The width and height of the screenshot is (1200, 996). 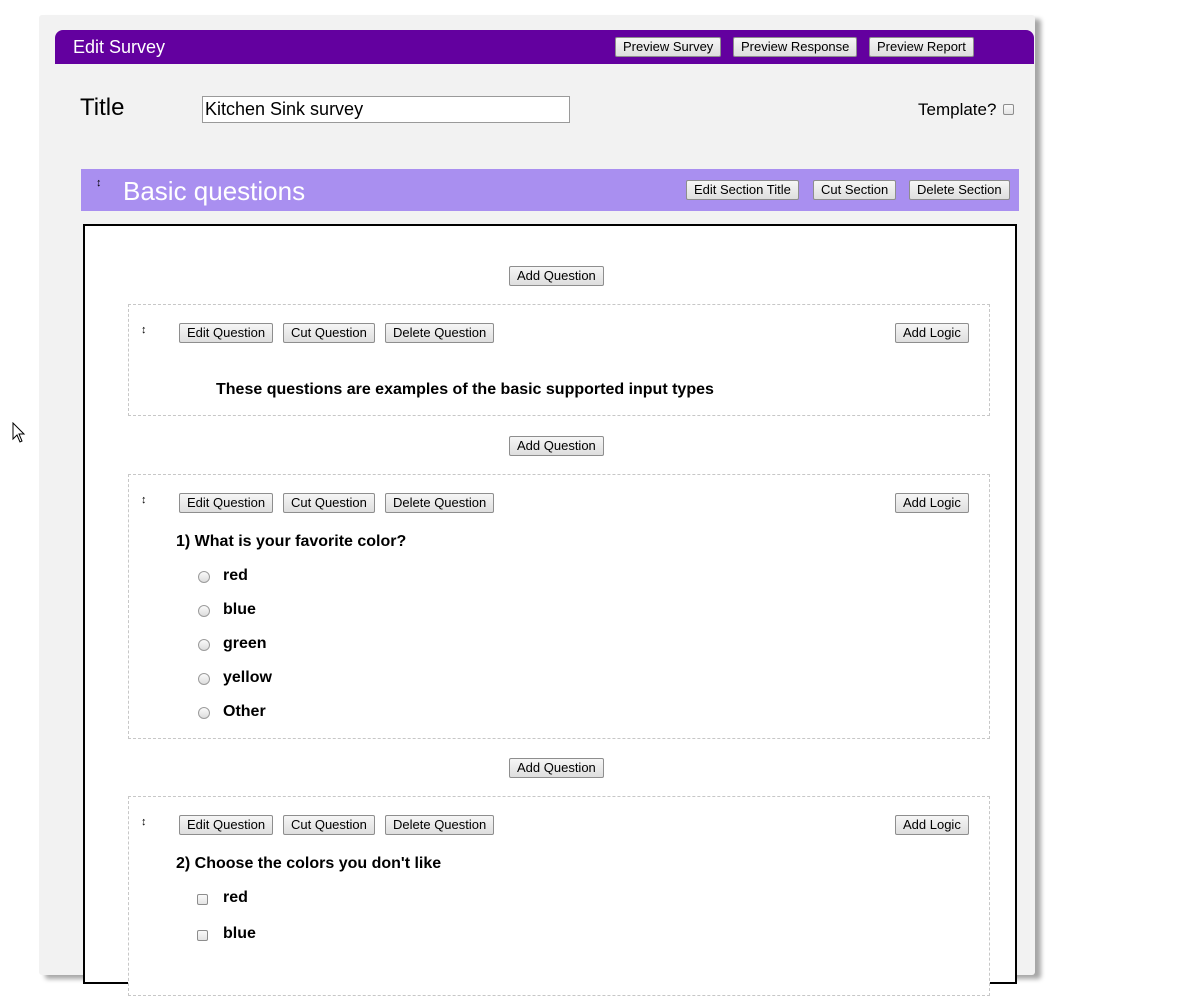 I want to click on section-drag-handle-icon: ↕, so click(x=99, y=183).